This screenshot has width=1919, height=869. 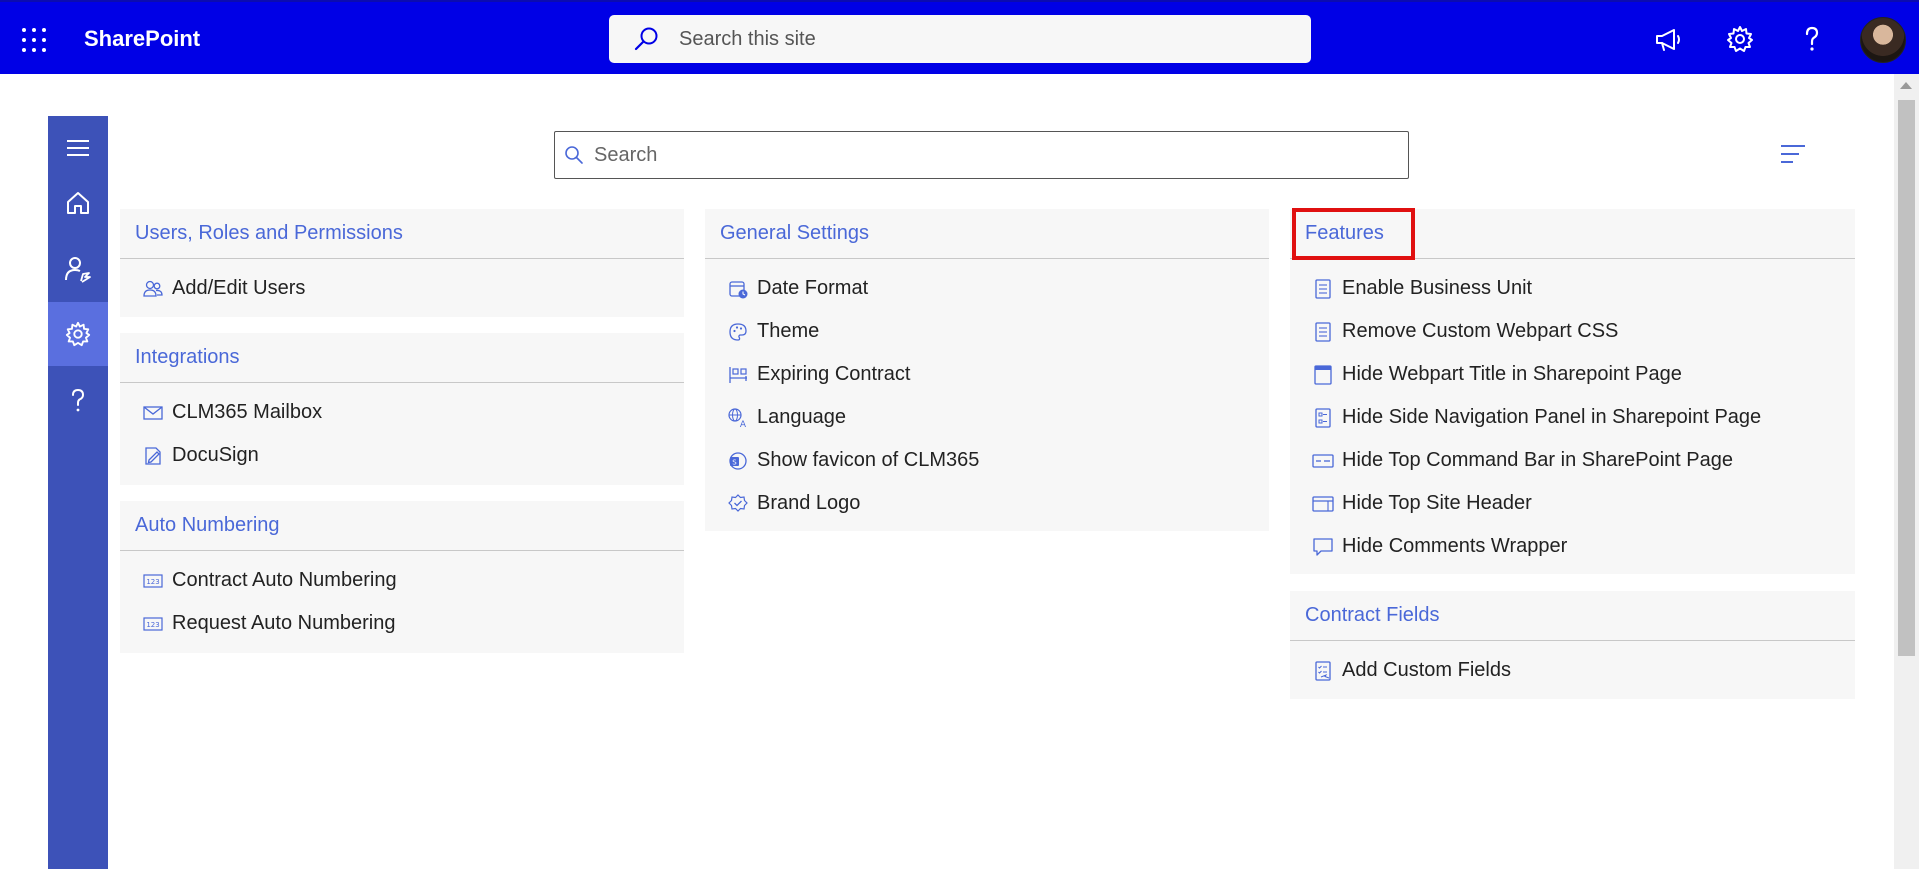 I want to click on site-search-box, so click(x=960, y=39).